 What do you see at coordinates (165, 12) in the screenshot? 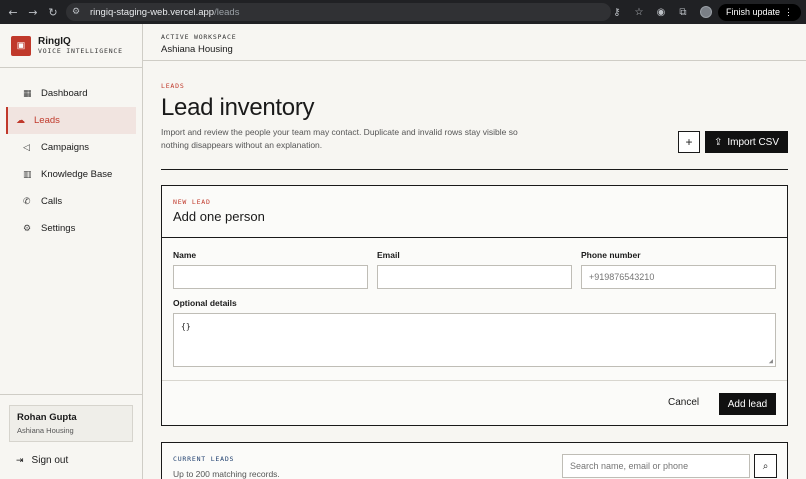
I see `url-text: ringiq-staging-web.vercel.app/leads` at bounding box center [165, 12].